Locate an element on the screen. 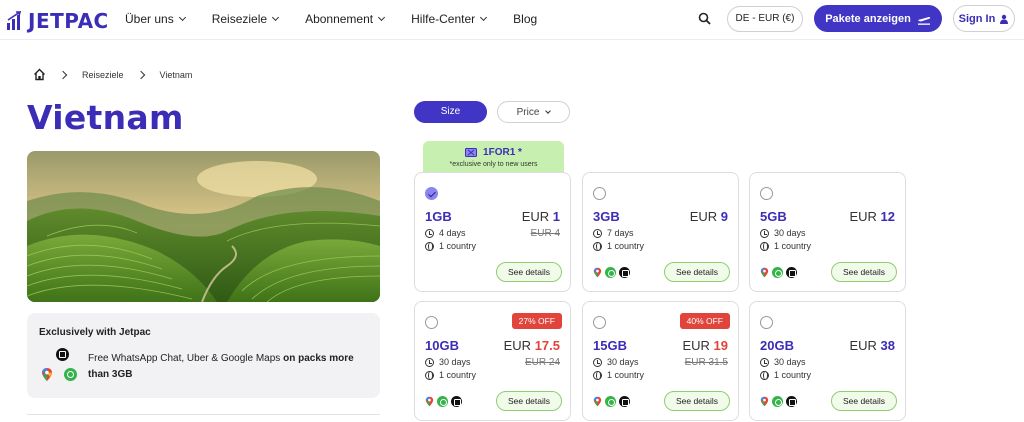 The image size is (1024, 422). promo-code-text: 1FOR1 * is located at coordinates (502, 152).